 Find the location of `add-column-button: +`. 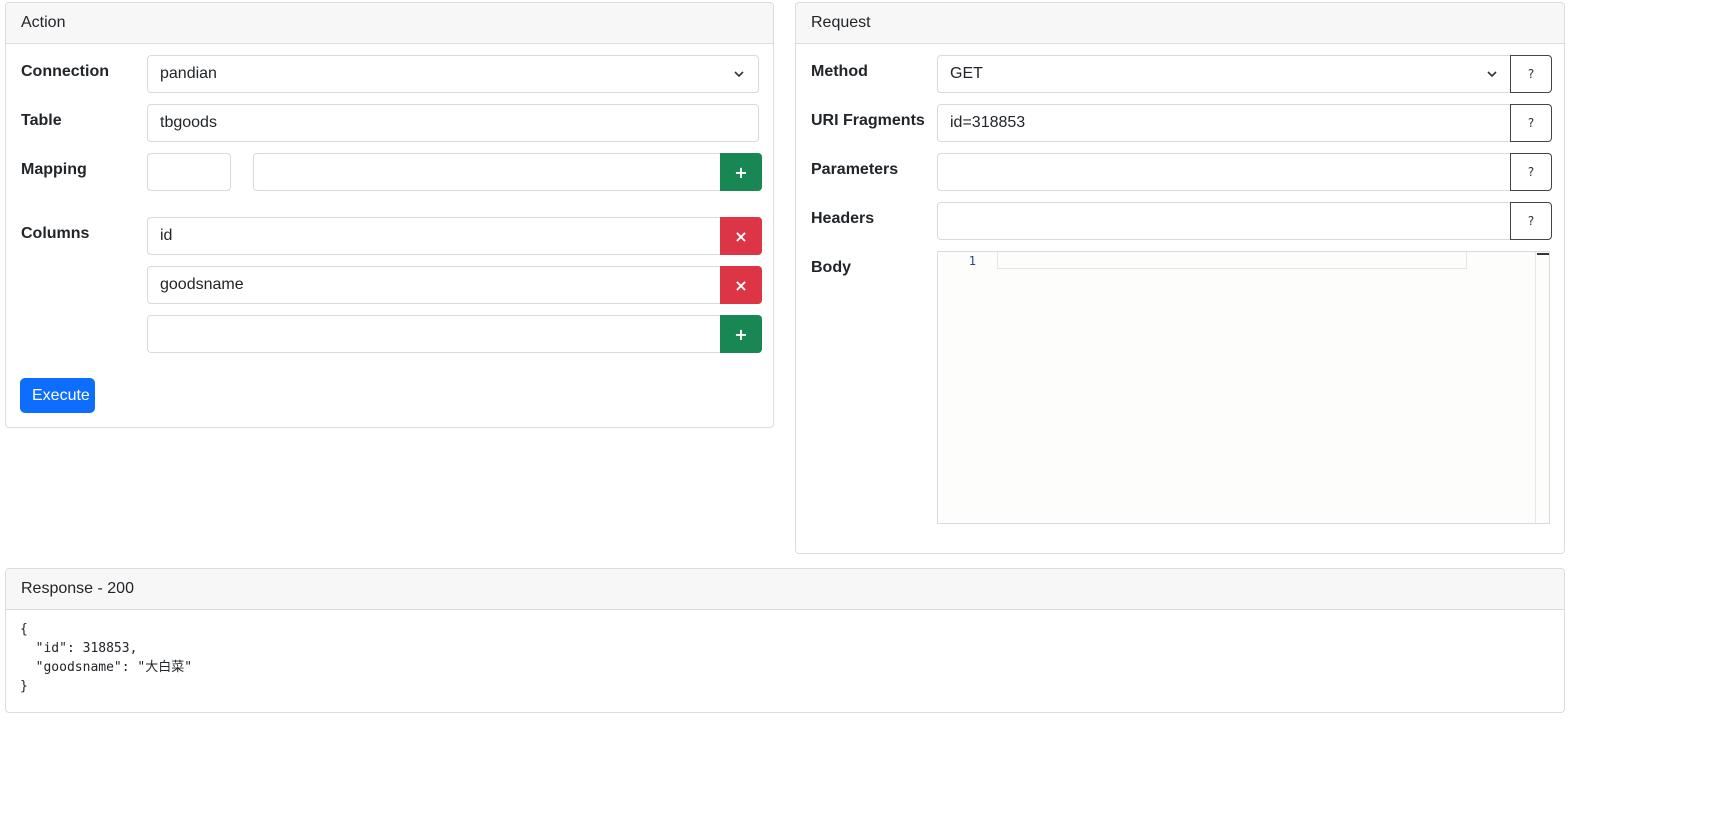

add-column-button: + is located at coordinates (741, 334).